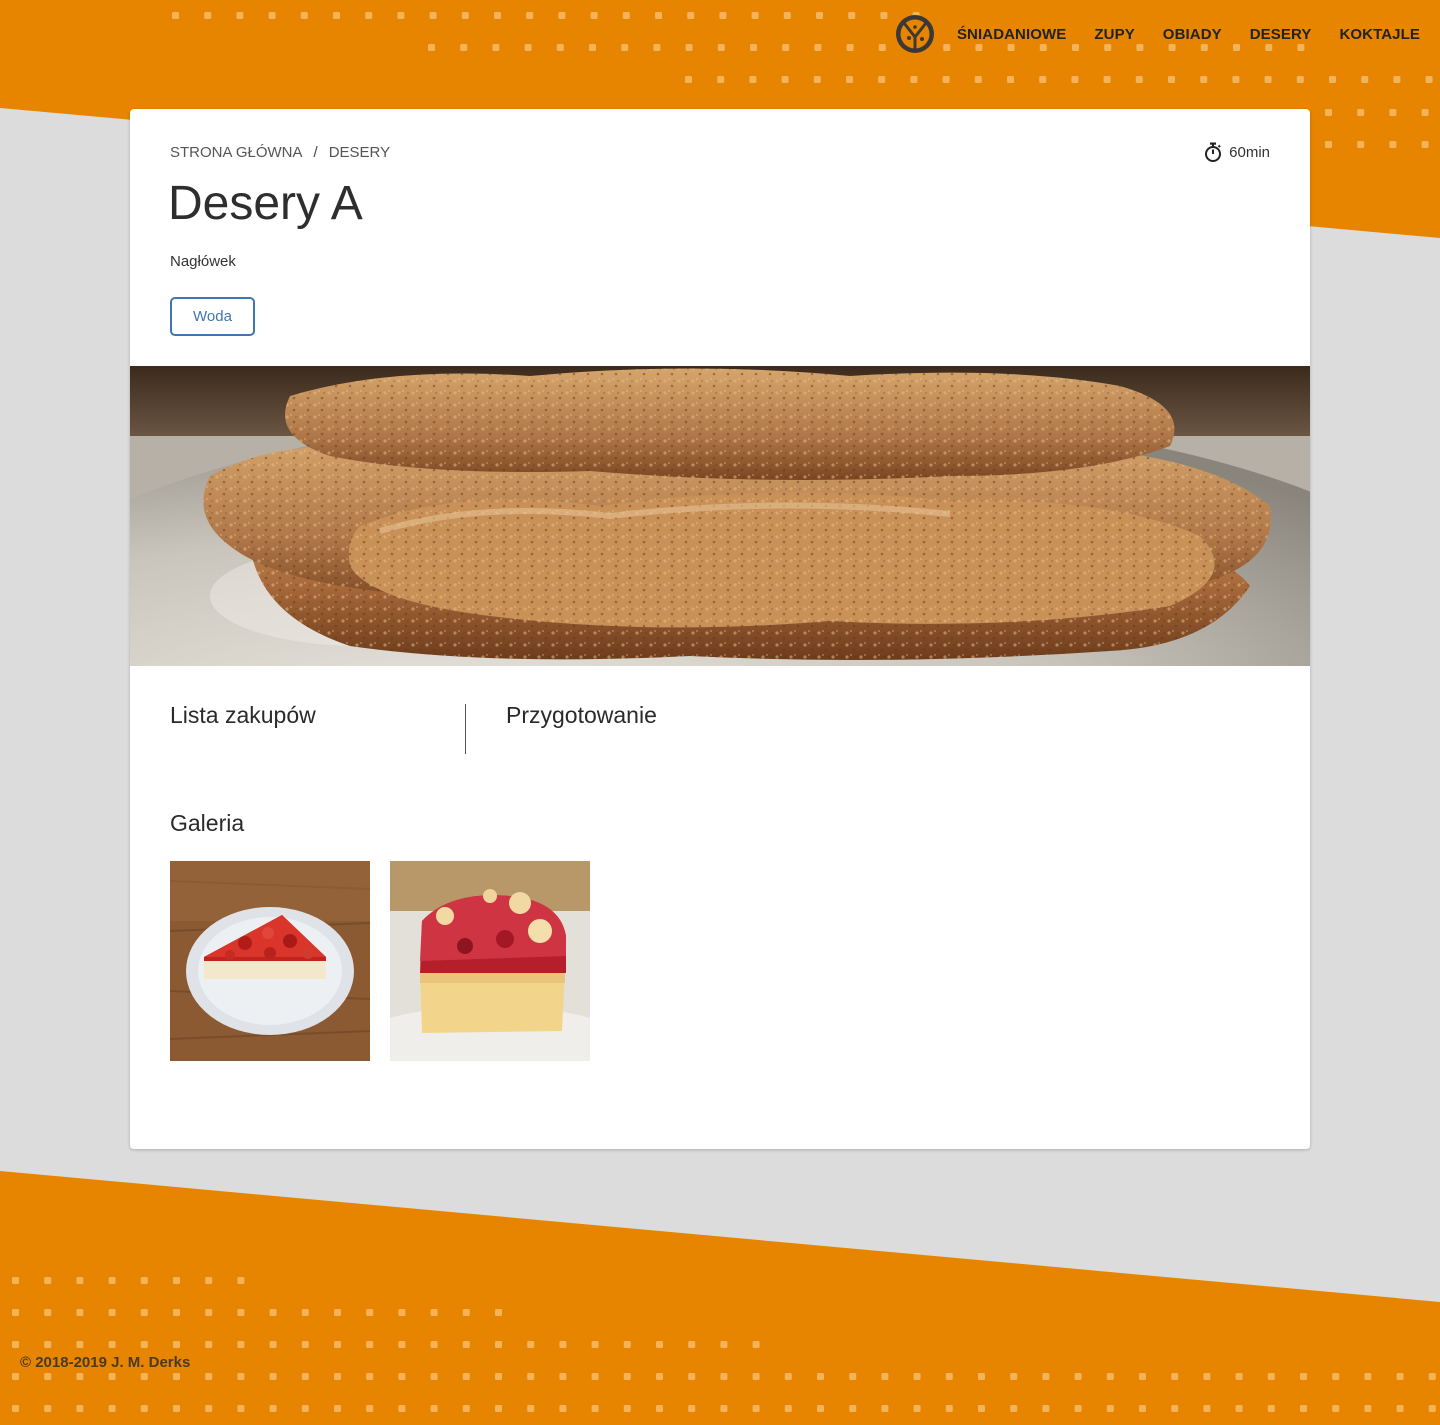 The width and height of the screenshot is (1440, 1425). I want to click on nav-breakfast: ŚNIADANIOWE, so click(1011, 34).